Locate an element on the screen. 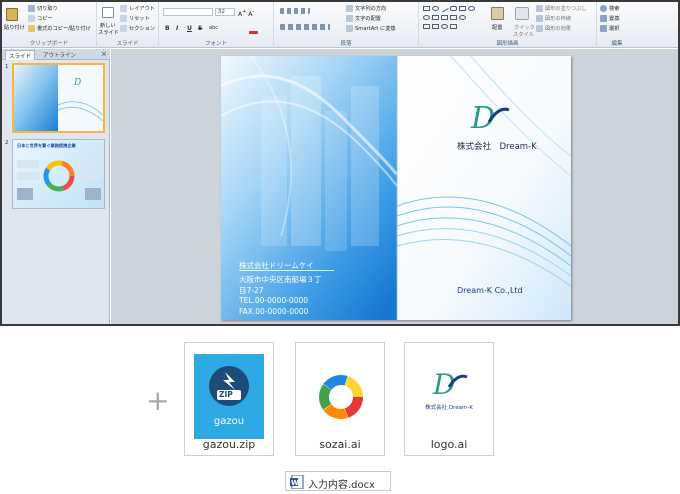  quick-styles-icon is located at coordinates (522, 13).